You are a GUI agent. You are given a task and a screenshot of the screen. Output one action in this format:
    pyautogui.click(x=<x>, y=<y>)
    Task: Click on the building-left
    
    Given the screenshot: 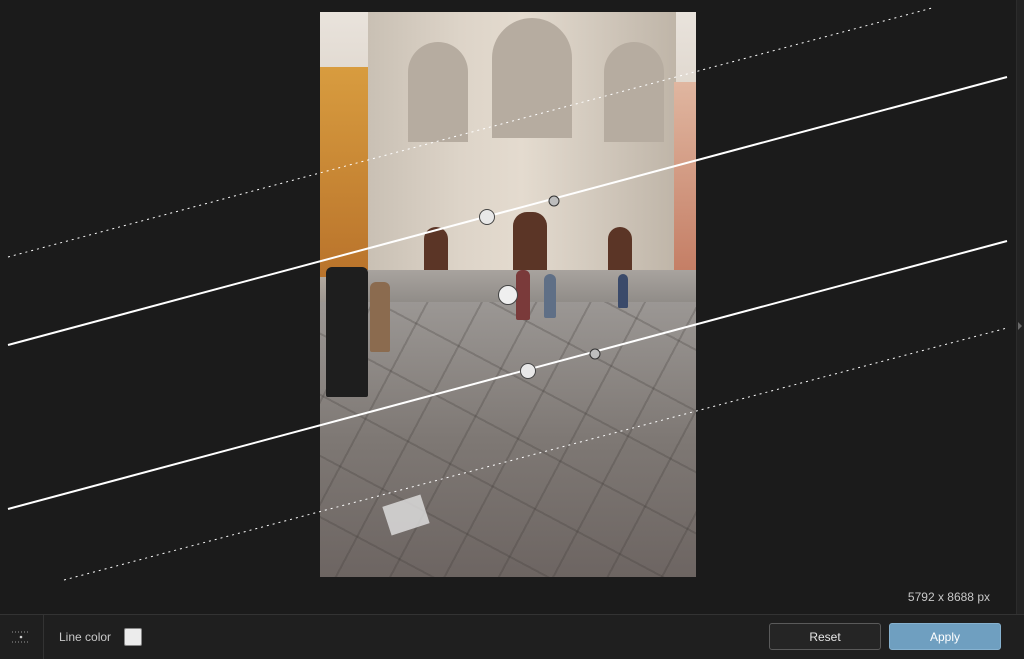 What is the action you would take?
    pyautogui.click(x=344, y=172)
    